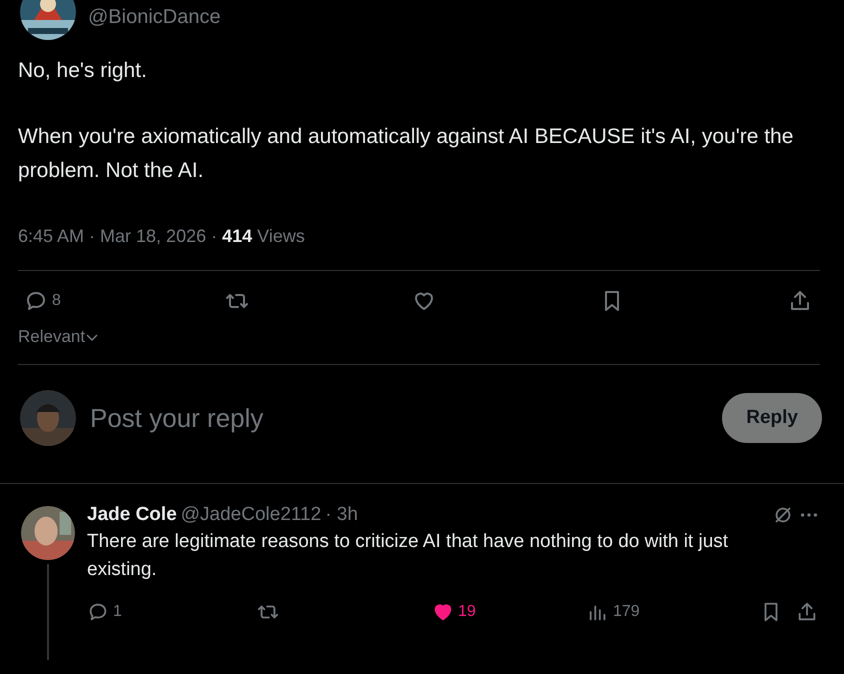 The width and height of the screenshot is (844, 674). Describe the element at coordinates (132, 515) in the screenshot. I see `user-name: Jade Cole` at that location.